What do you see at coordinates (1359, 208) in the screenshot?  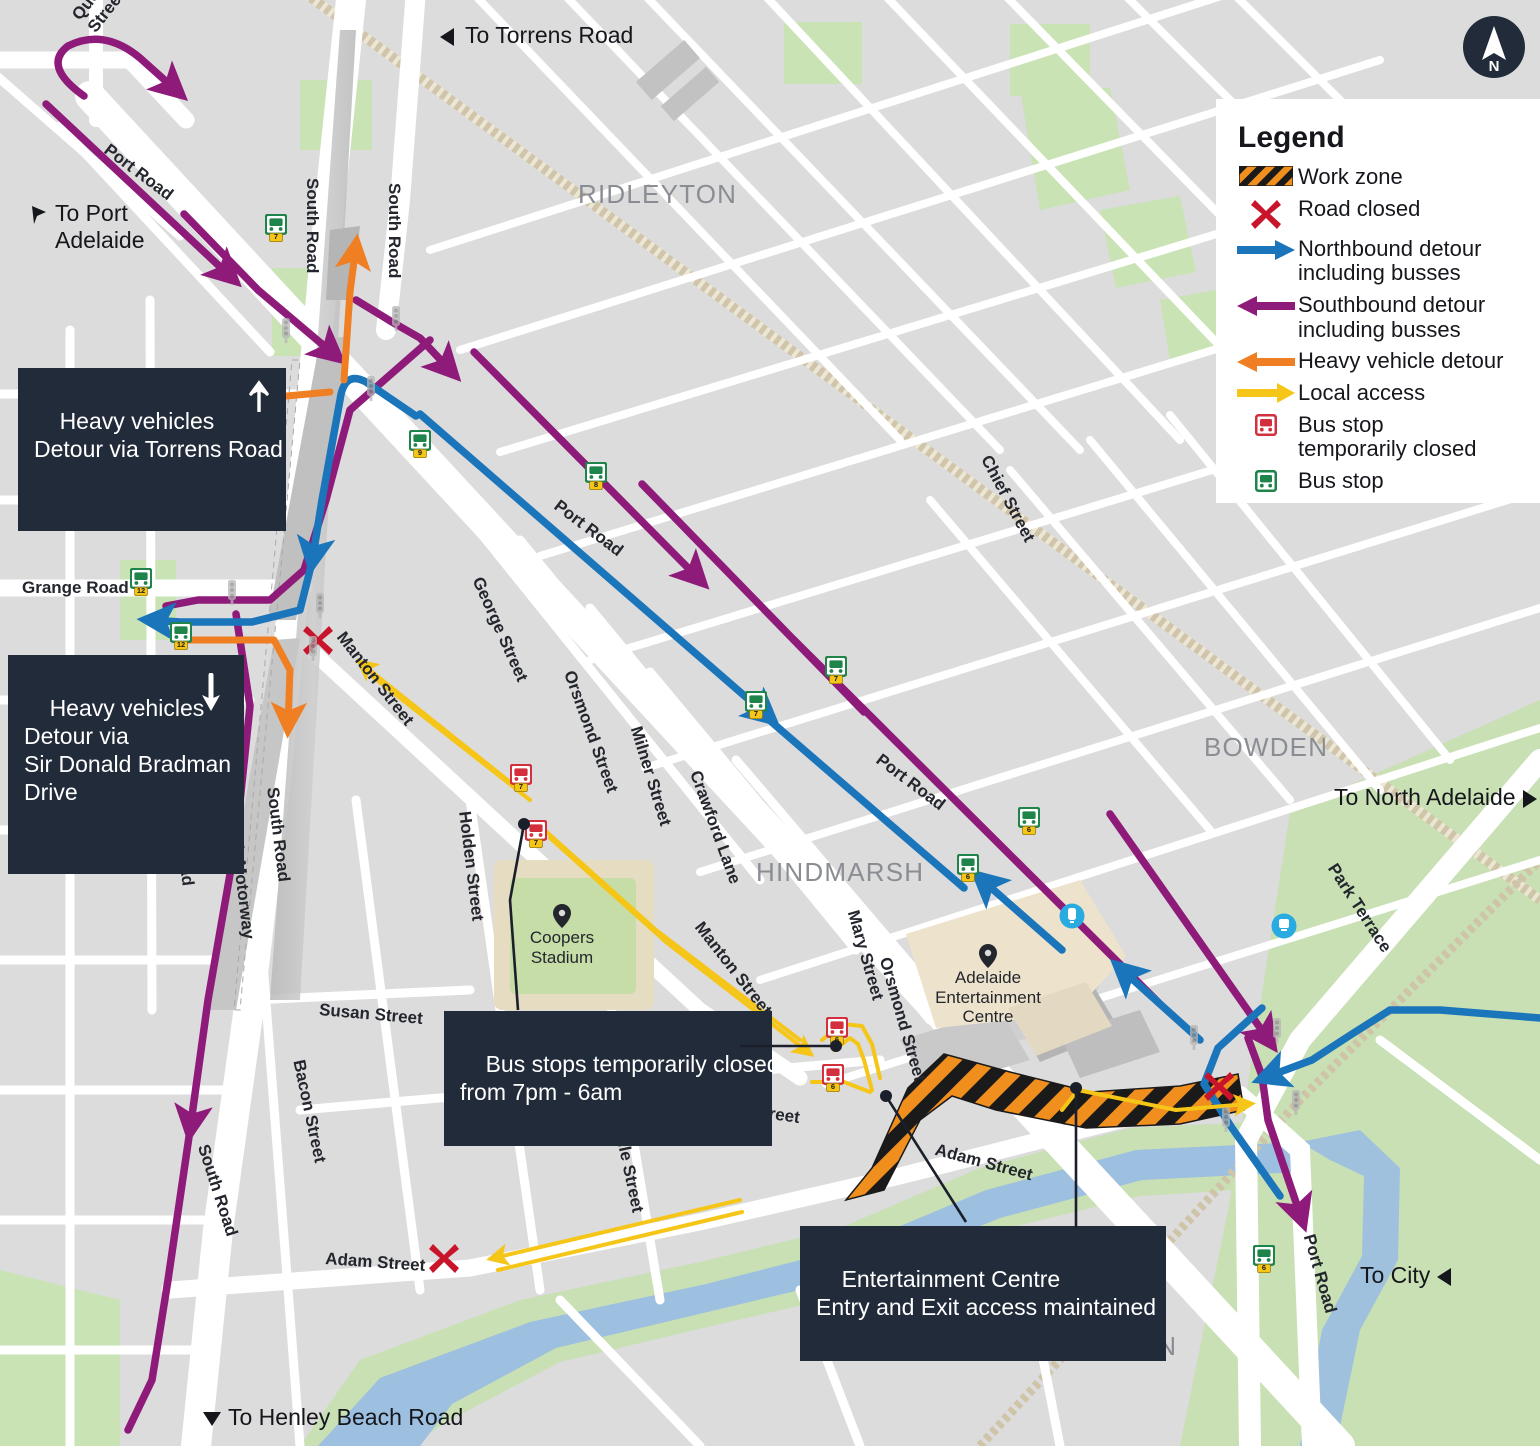 I see `legend-item-label: Road closed` at bounding box center [1359, 208].